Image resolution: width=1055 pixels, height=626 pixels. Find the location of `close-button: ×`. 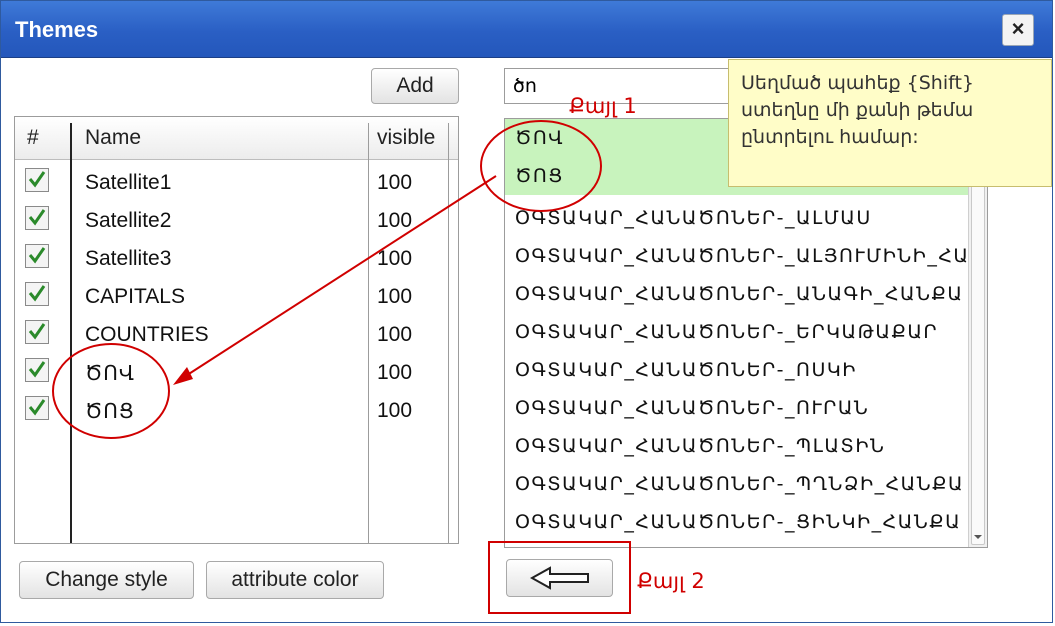

close-button: × is located at coordinates (1018, 30).